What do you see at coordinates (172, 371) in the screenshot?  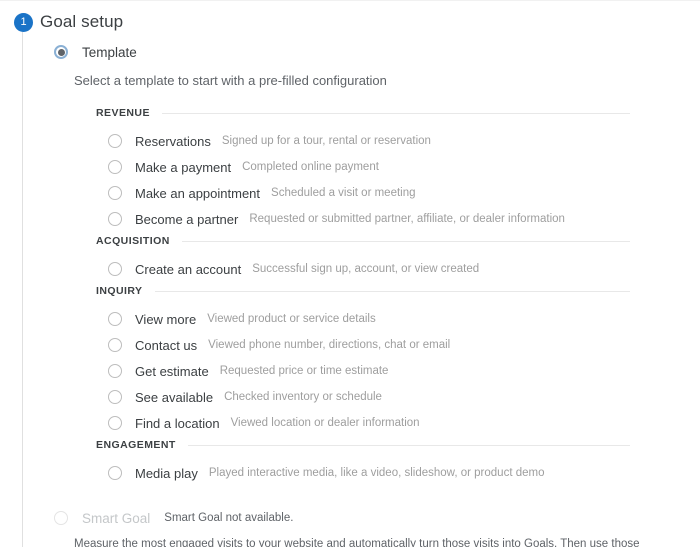 I see `template-item-name: Get estimate` at bounding box center [172, 371].